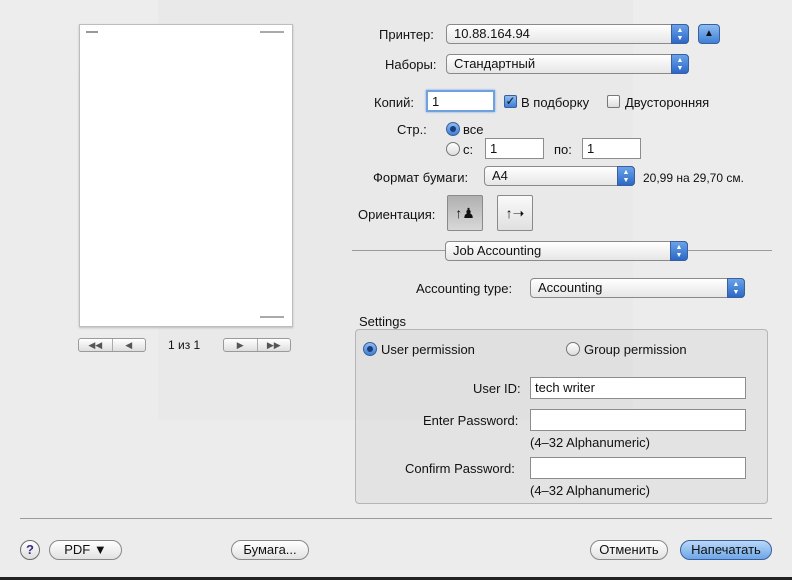  What do you see at coordinates (184, 345) in the screenshot?
I see `page-indicator: 1 из 1` at bounding box center [184, 345].